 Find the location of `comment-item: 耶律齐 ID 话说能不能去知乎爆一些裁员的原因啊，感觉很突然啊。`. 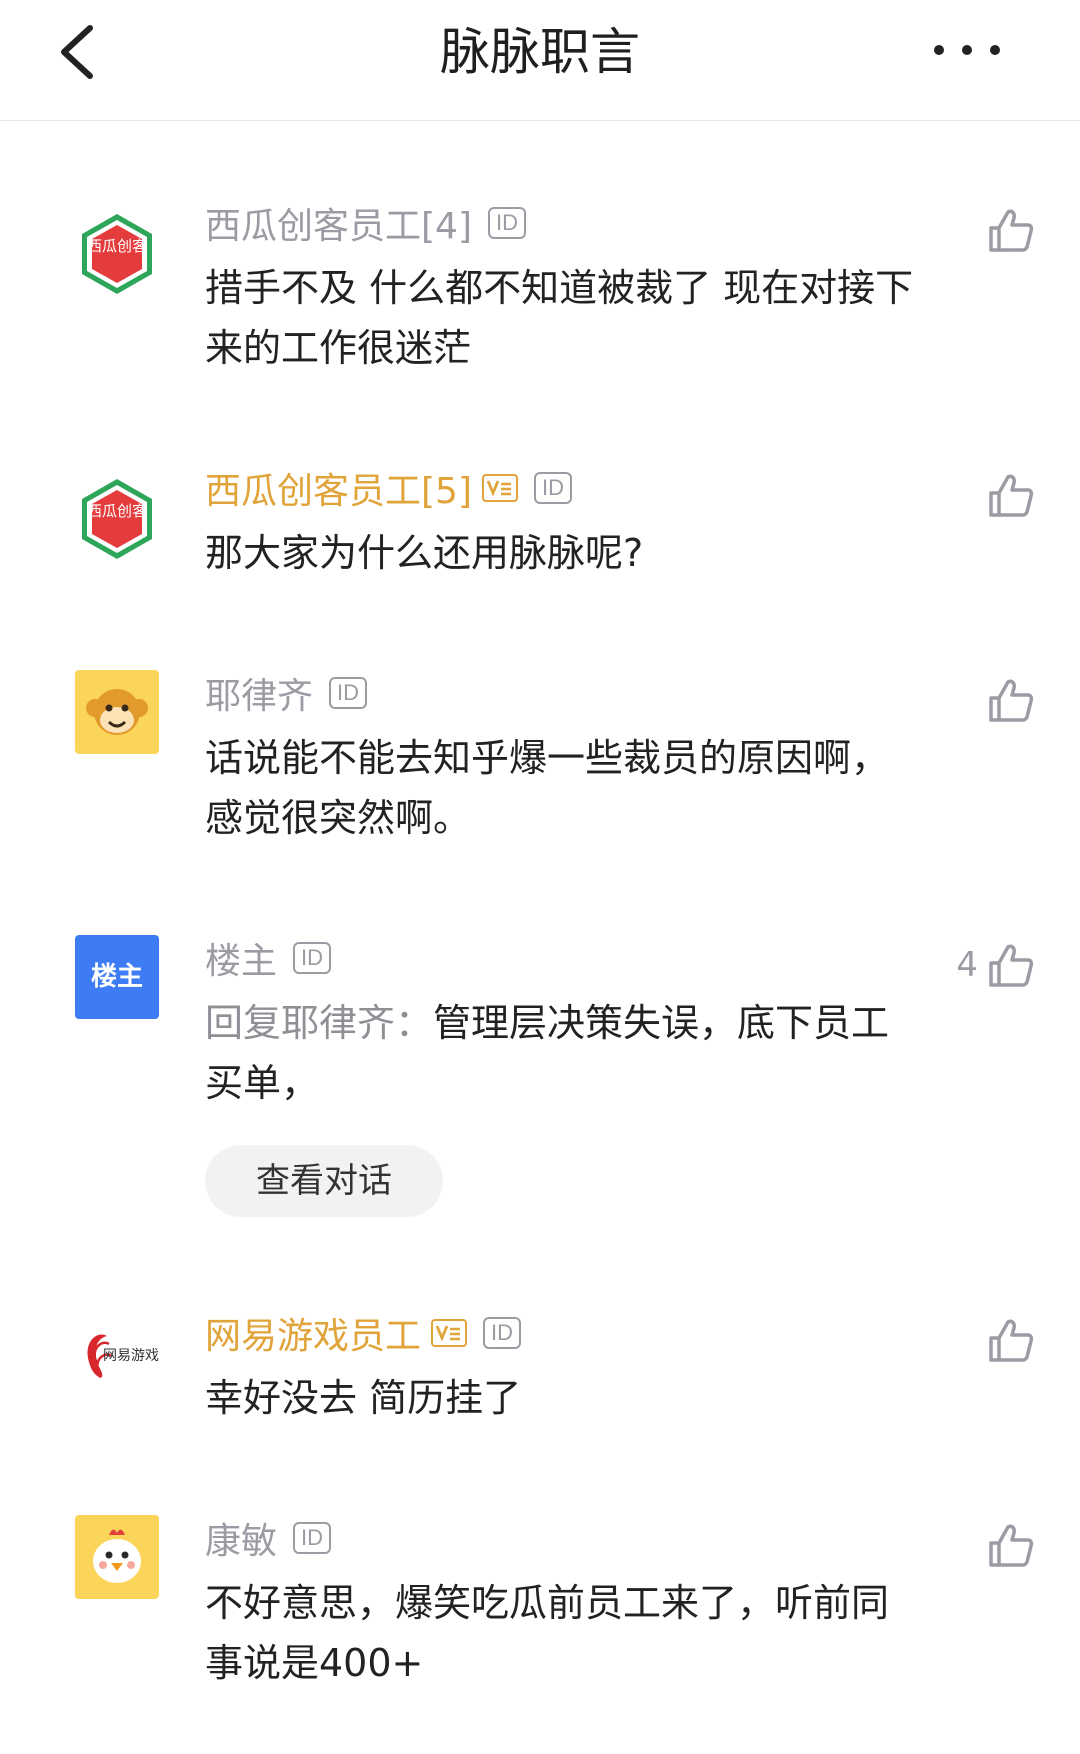

comment-item: 耶律齐 ID 话说能不能去知乎爆一些裁员的原因啊，感觉很突然啊。 is located at coordinates (540, 760).